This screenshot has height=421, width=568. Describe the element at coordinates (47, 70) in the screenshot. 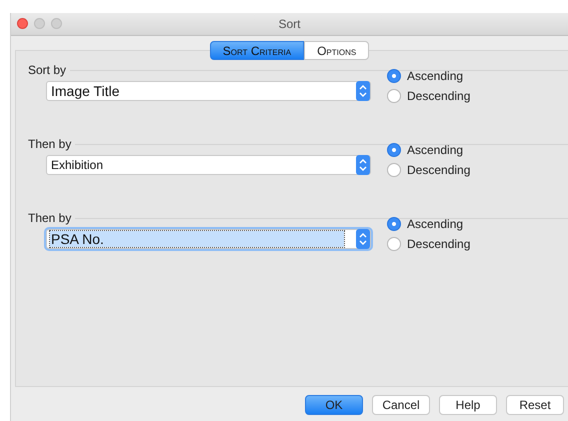

I see `group-label: Sort by` at that location.